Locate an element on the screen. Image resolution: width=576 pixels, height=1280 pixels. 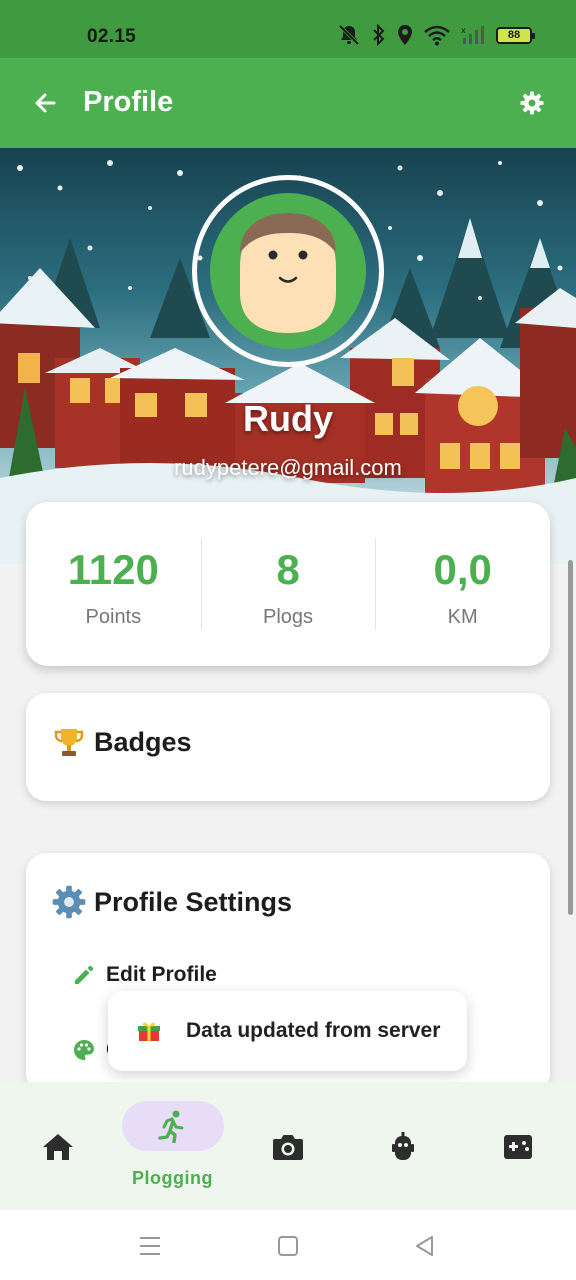
menu-icon is located at coordinates (150, 1246).